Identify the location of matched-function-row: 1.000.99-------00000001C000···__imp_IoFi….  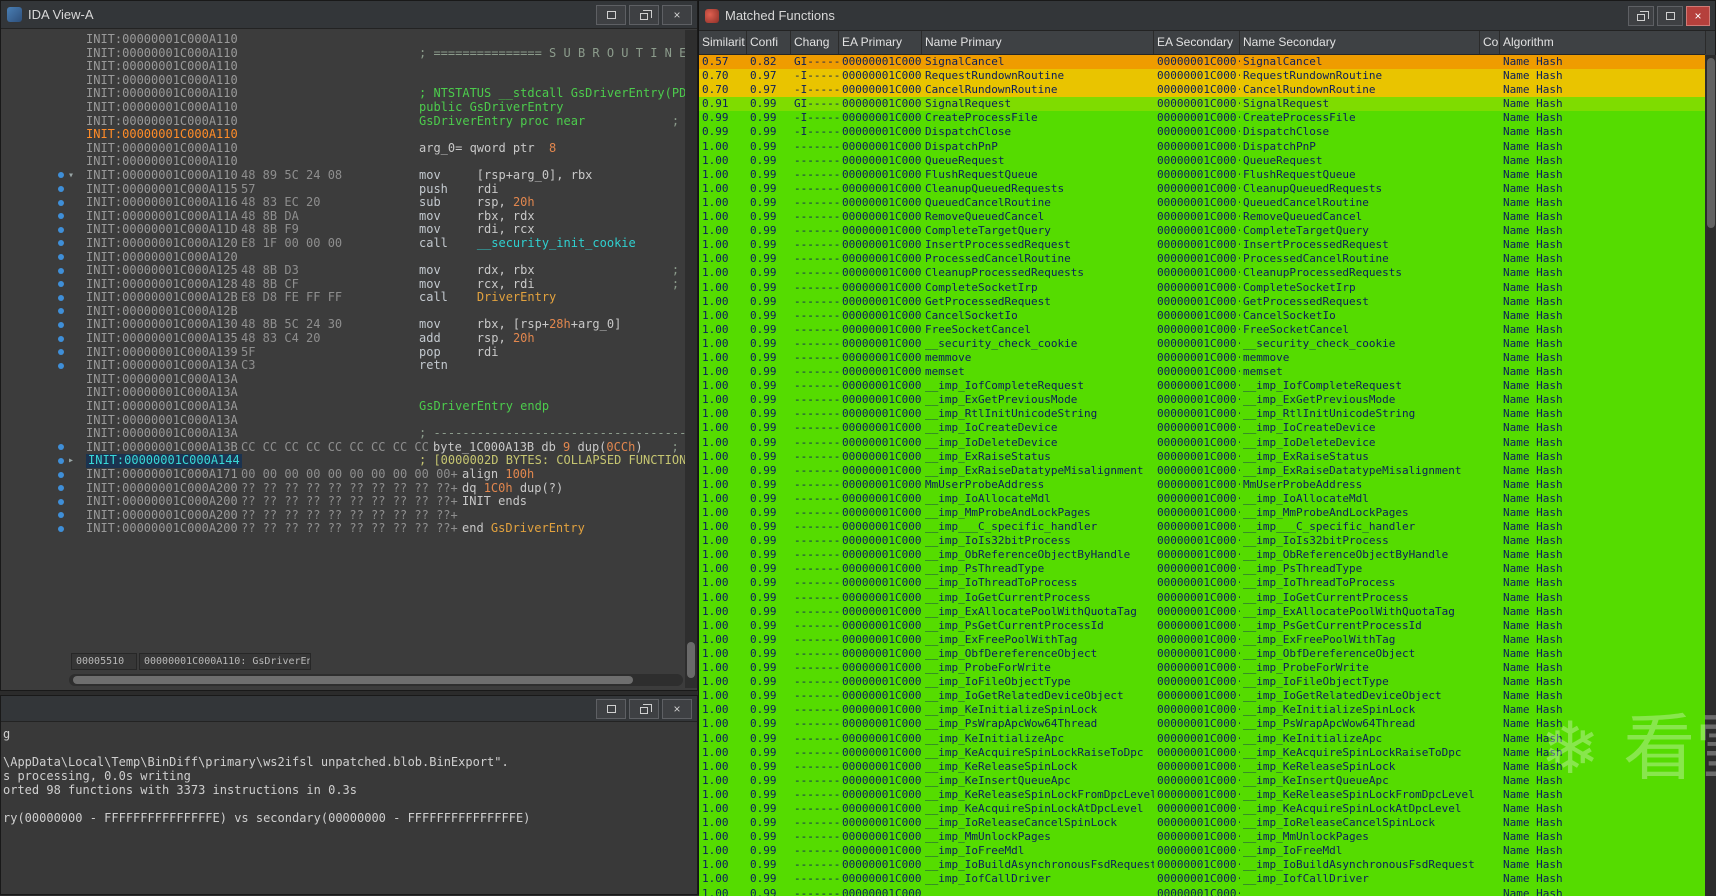
(1202, 682).